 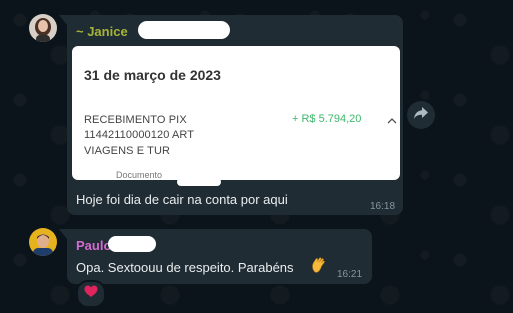 I want to click on waving-hand-icon, so click(x=319, y=265).